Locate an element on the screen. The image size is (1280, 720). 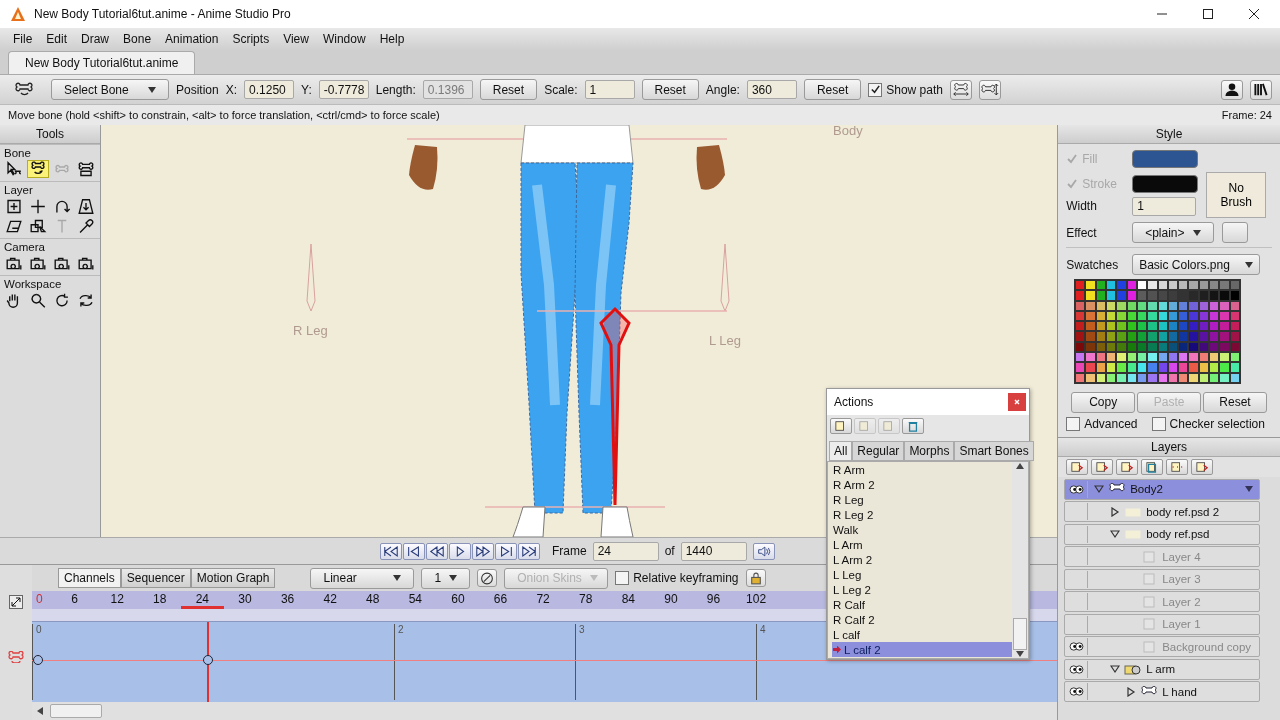
play-icon is located at coordinates (460, 551).